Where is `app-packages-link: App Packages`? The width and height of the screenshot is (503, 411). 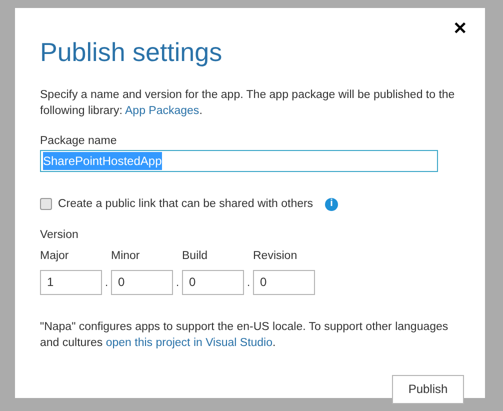 app-packages-link: App Packages is located at coordinates (162, 110).